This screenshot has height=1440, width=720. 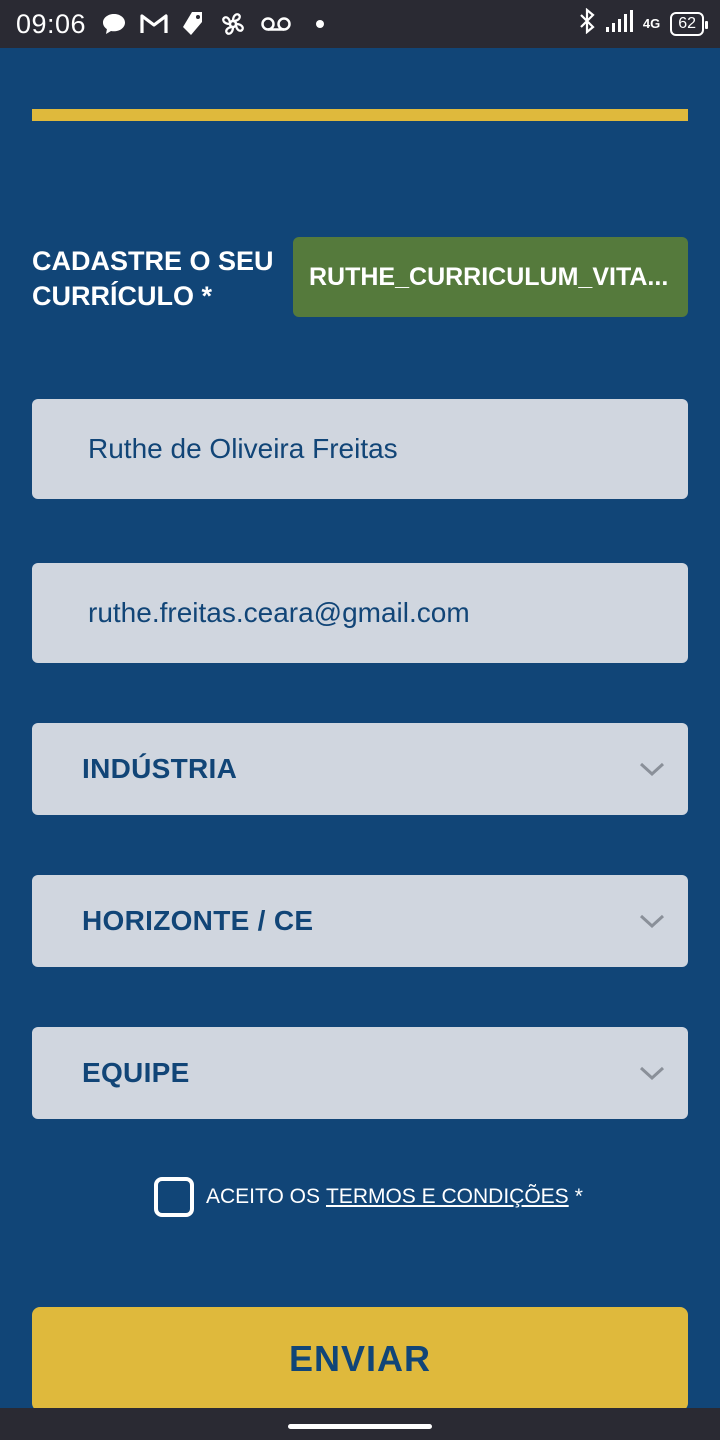 What do you see at coordinates (174, 1197) in the screenshot?
I see `terms-checkbox` at bounding box center [174, 1197].